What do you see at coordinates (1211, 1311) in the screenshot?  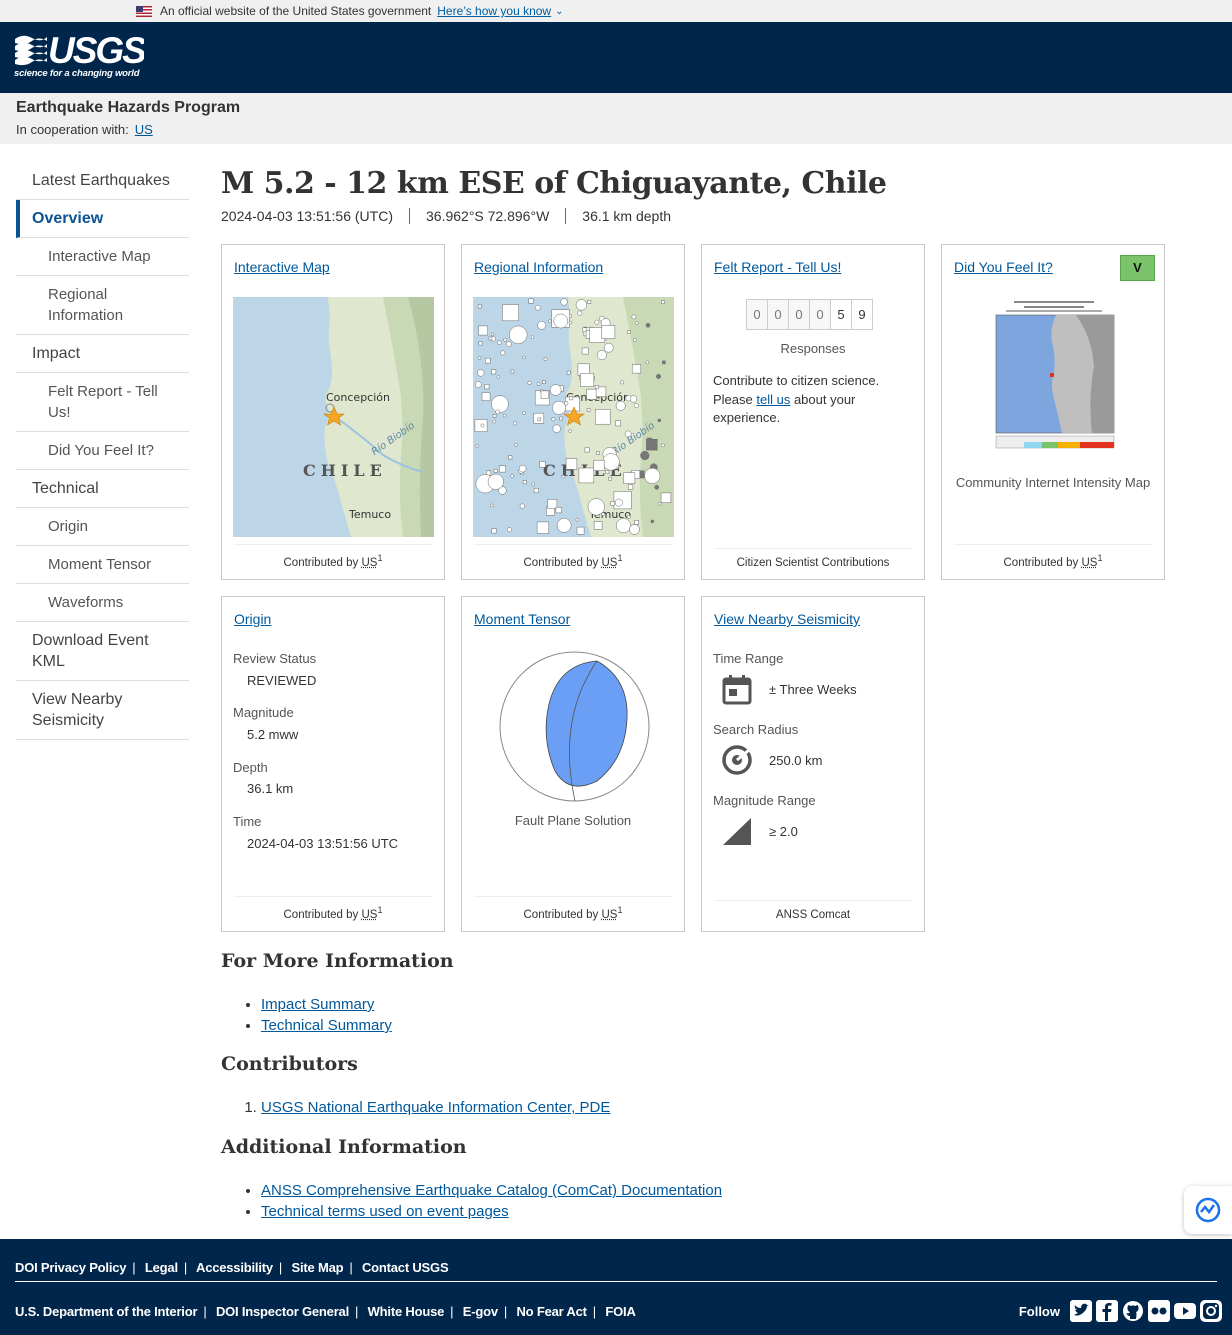 I see `instagram-icon` at bounding box center [1211, 1311].